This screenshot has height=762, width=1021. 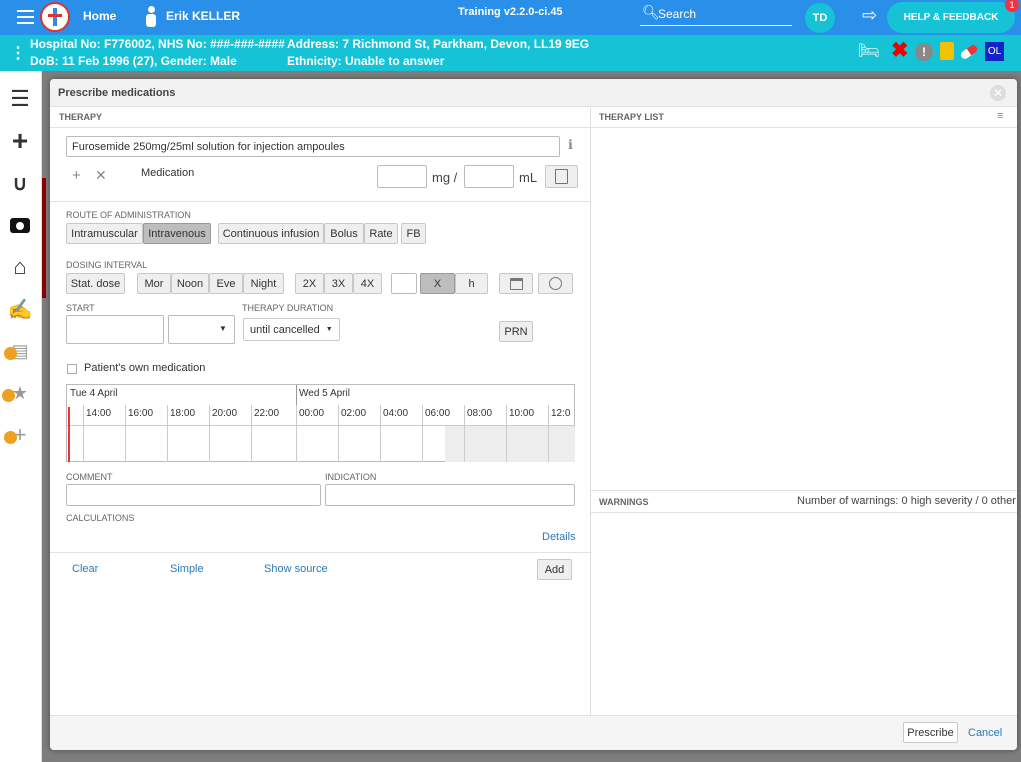 I want to click on help-feedback-button: HELP & FEEDBACK, so click(x=951, y=17).